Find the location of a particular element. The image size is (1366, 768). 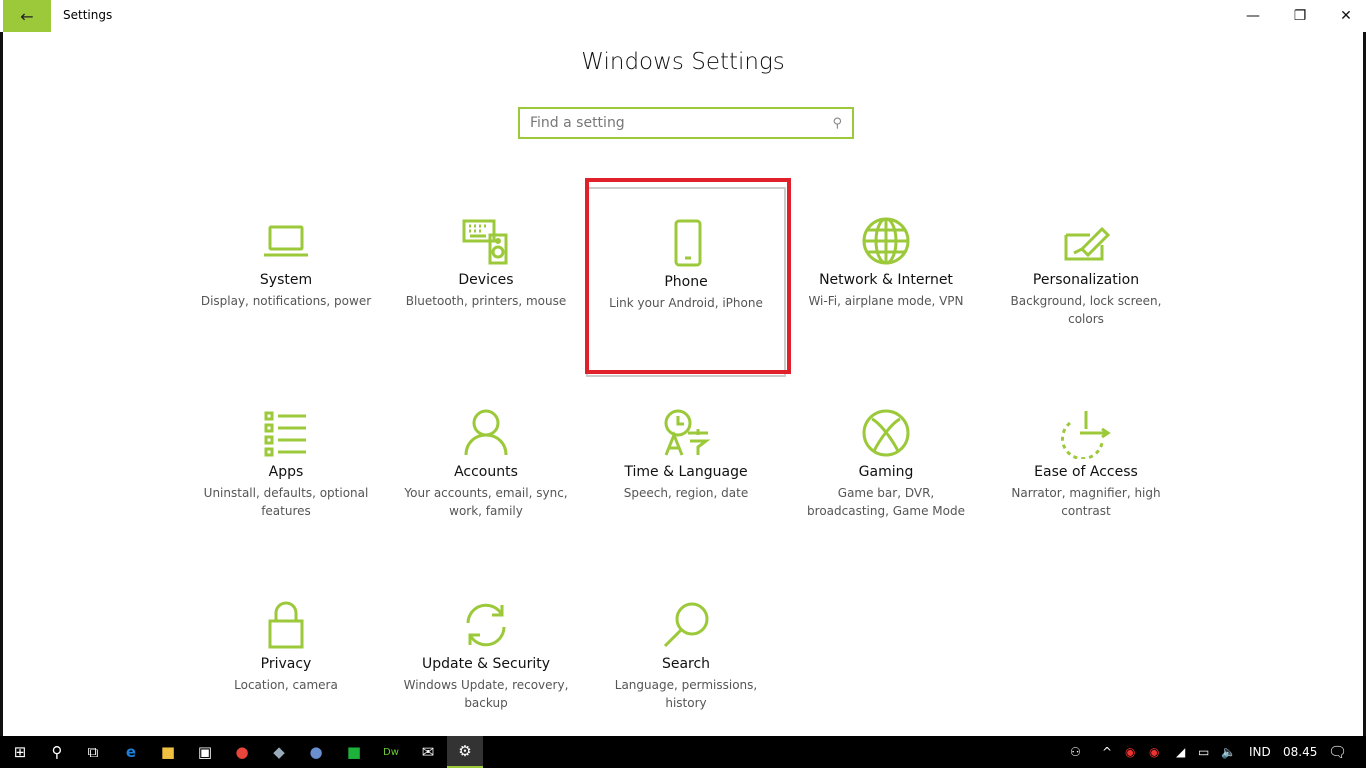

tile-description: Narrator, magnifier, high contrast is located at coordinates (1086, 502).